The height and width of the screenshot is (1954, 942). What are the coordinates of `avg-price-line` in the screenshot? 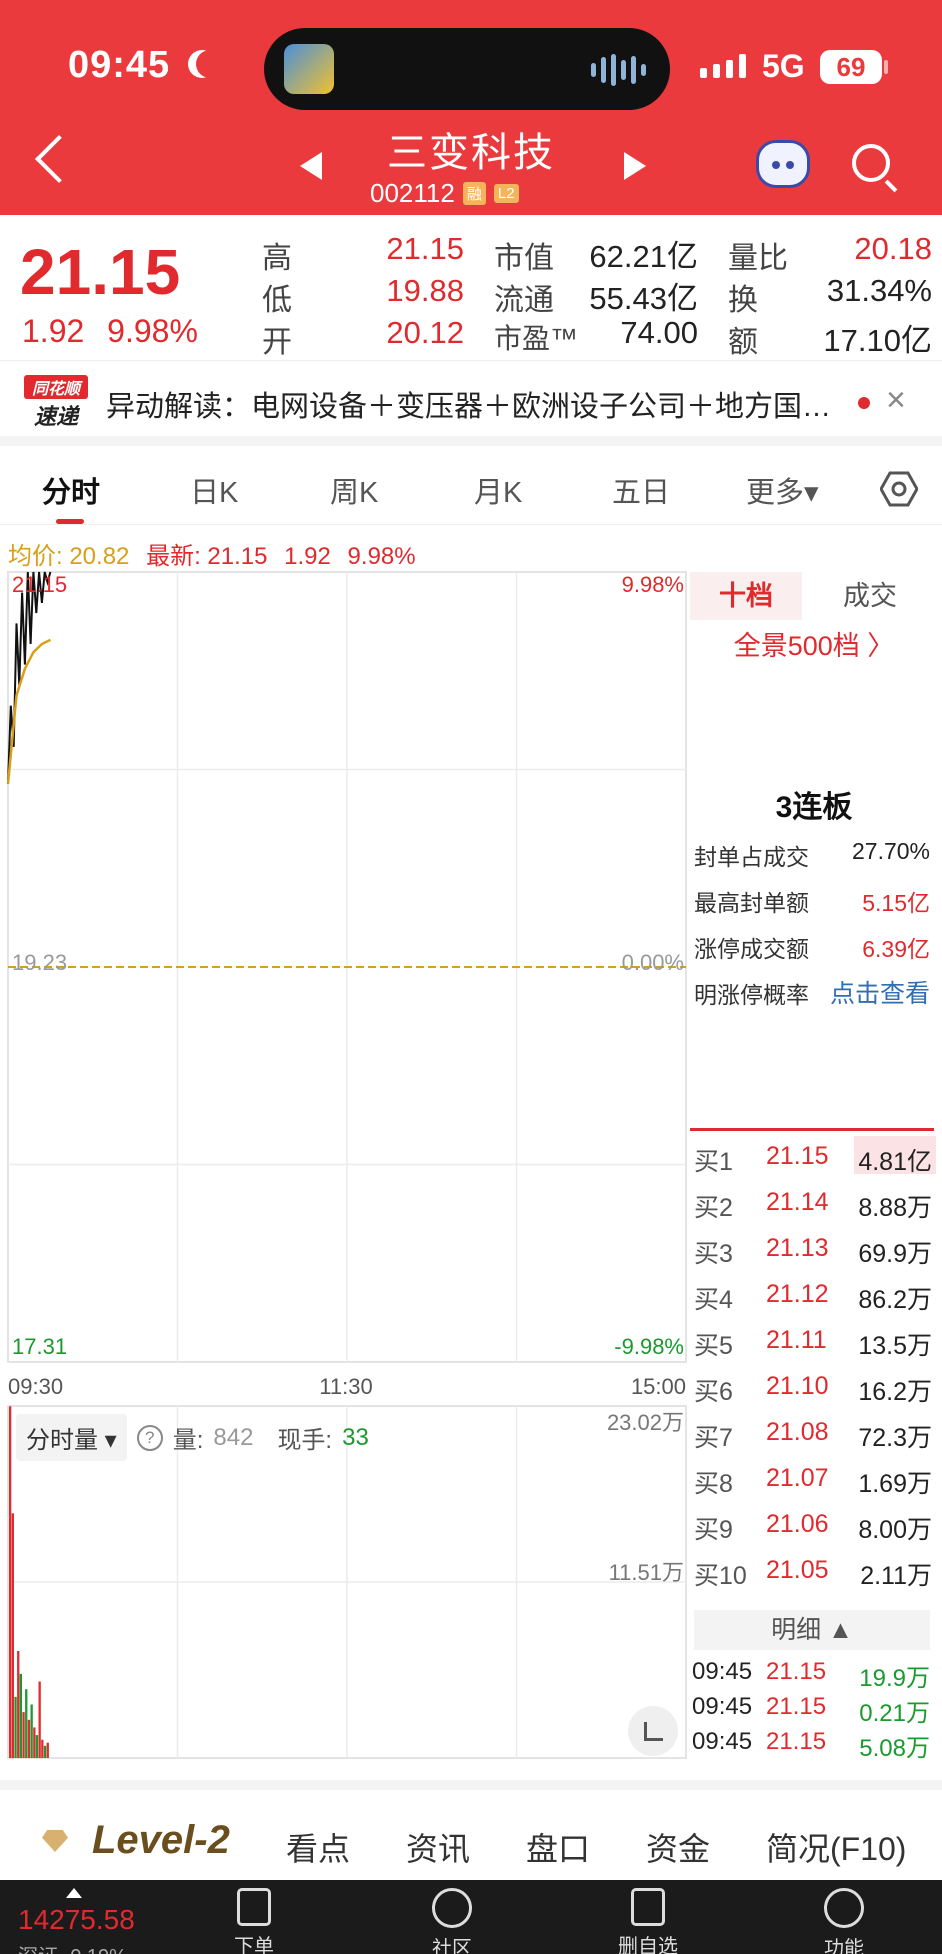 It's located at (28, 711).